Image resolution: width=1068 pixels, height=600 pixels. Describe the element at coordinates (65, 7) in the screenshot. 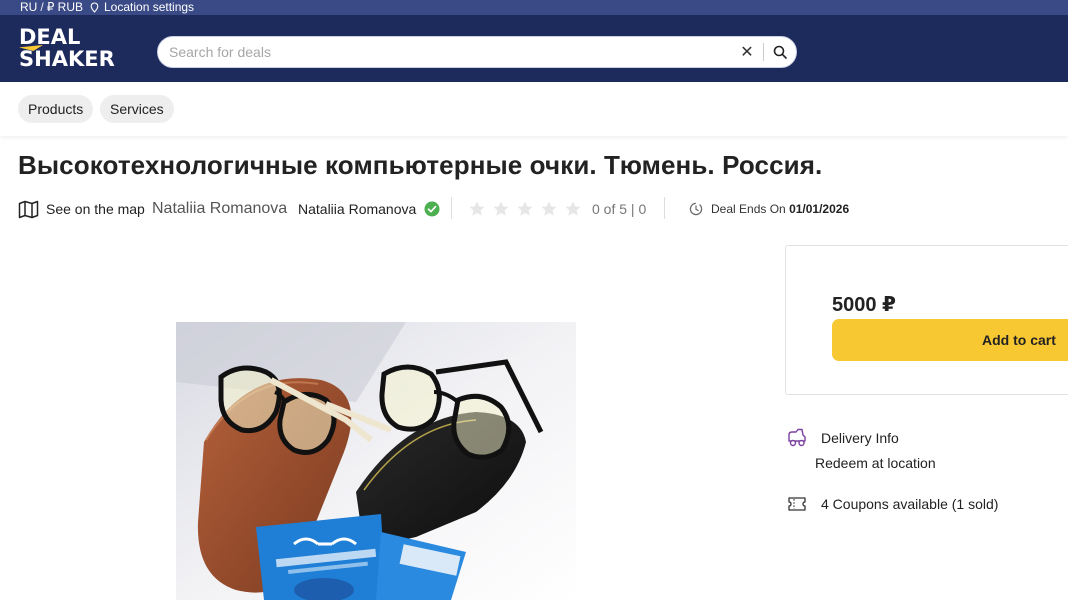

I see `currency-label: ₽ RUB` at that location.